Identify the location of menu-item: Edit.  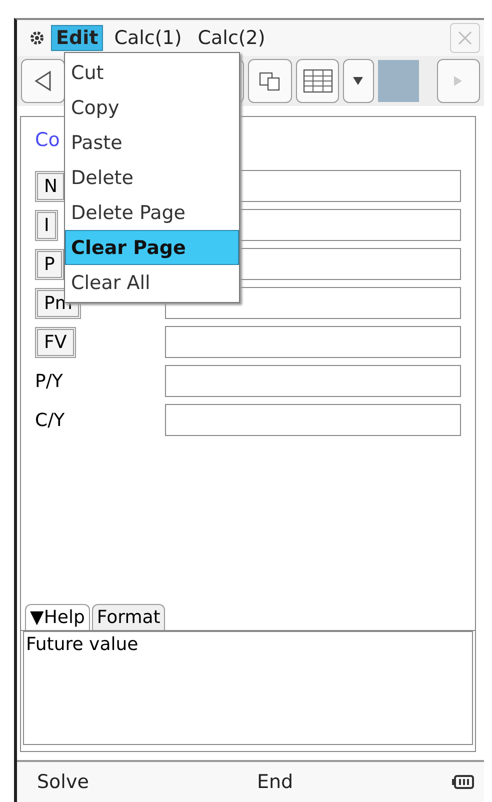
(77, 38).